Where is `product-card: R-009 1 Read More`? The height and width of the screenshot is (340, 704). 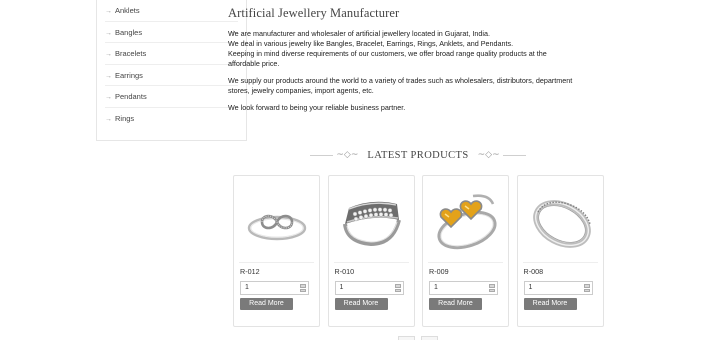 product-card: R-009 1 Read More is located at coordinates (465, 251).